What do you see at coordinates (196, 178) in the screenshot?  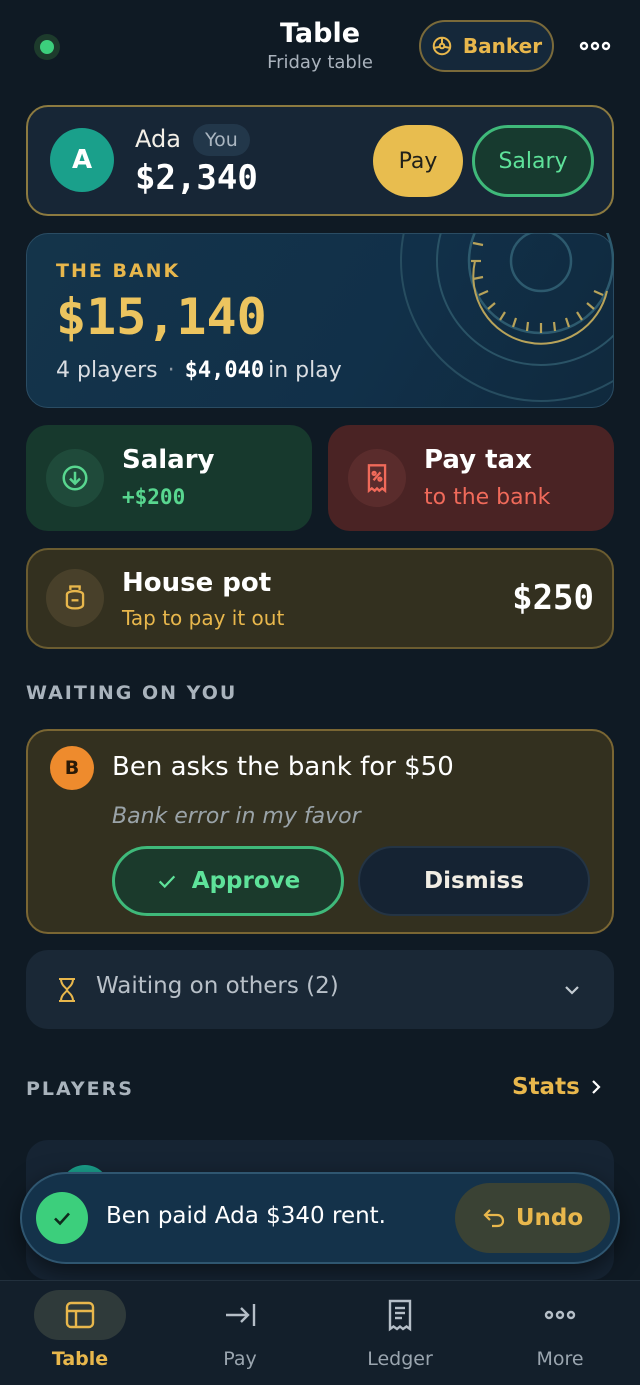 I see `my-balance: $2,340` at bounding box center [196, 178].